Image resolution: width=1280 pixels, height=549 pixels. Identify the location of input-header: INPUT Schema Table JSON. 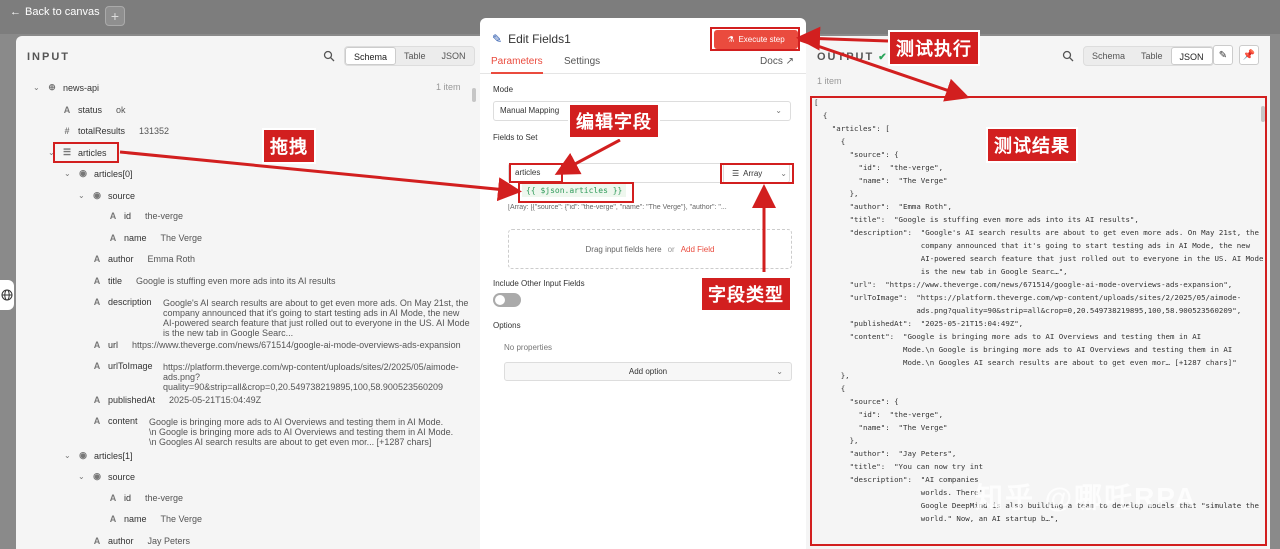
(248, 56).